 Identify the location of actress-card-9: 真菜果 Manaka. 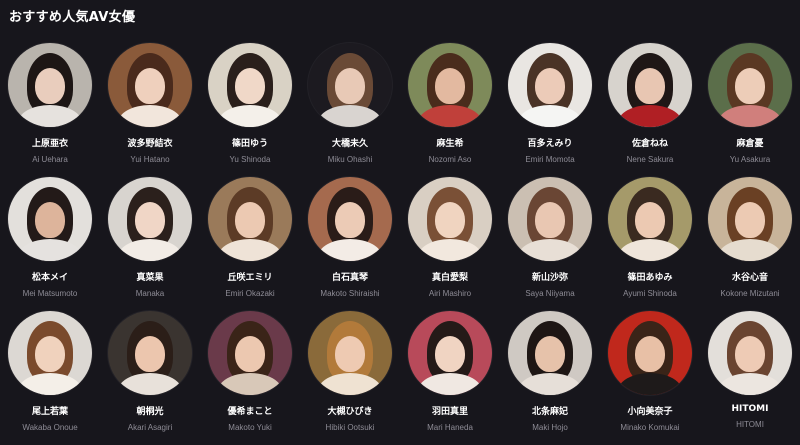
(150, 244).